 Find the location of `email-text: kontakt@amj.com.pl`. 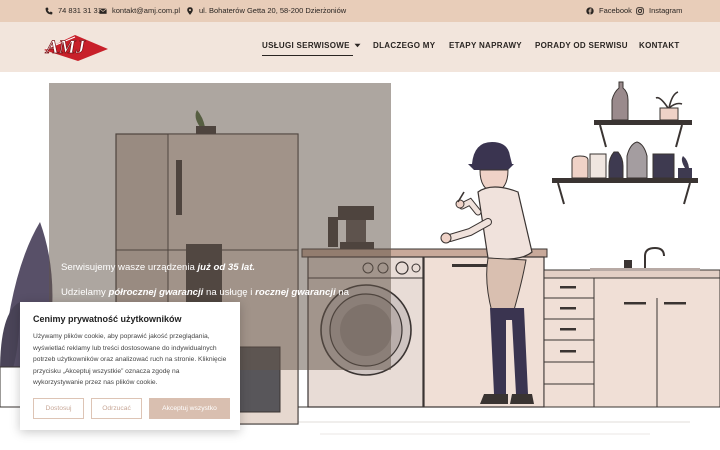

email-text: kontakt@amj.com.pl is located at coordinates (146, 10).